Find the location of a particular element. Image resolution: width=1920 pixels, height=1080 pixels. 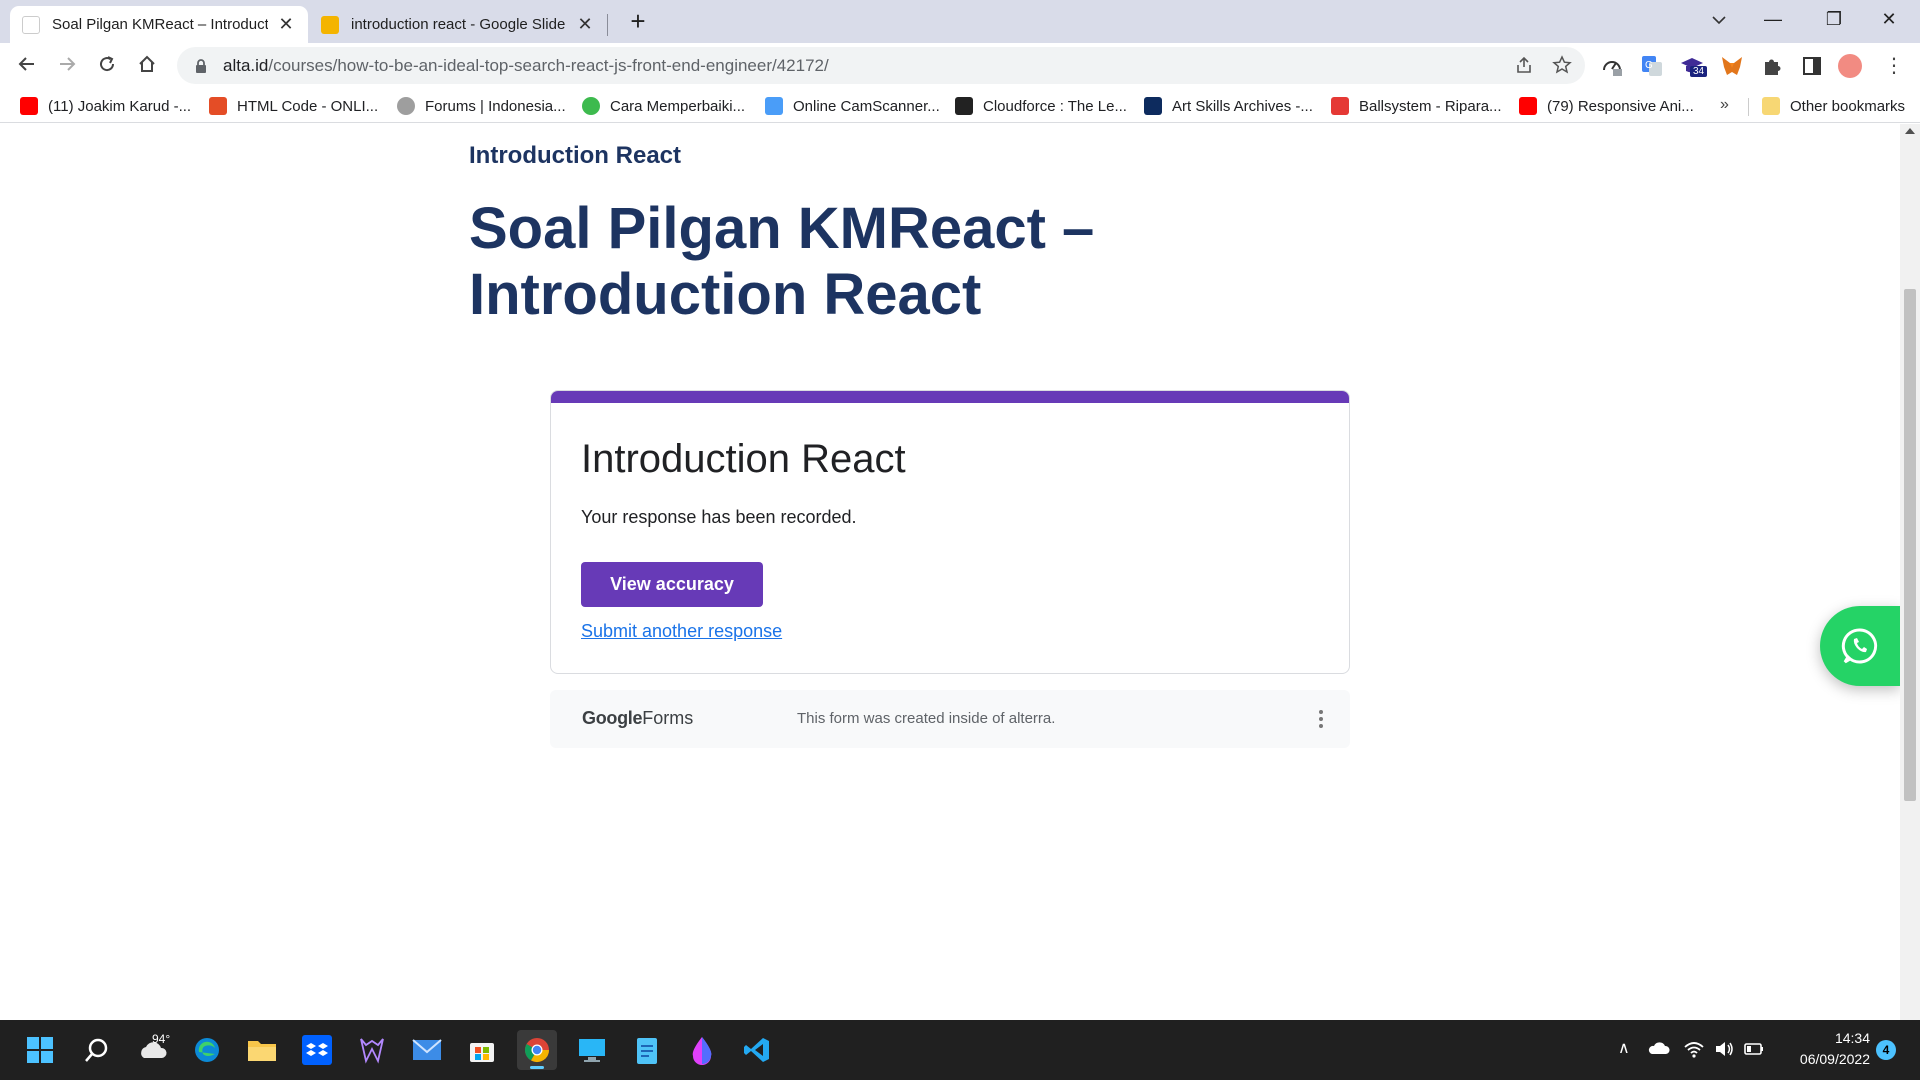

profile-avatar is located at coordinates (1850, 66).